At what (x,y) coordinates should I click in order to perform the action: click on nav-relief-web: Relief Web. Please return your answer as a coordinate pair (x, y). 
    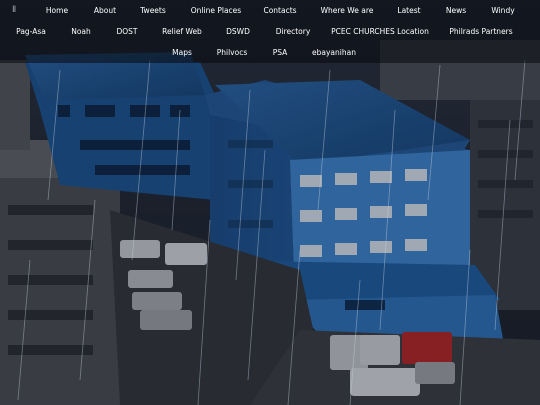
    Looking at the image, I should click on (182, 31).